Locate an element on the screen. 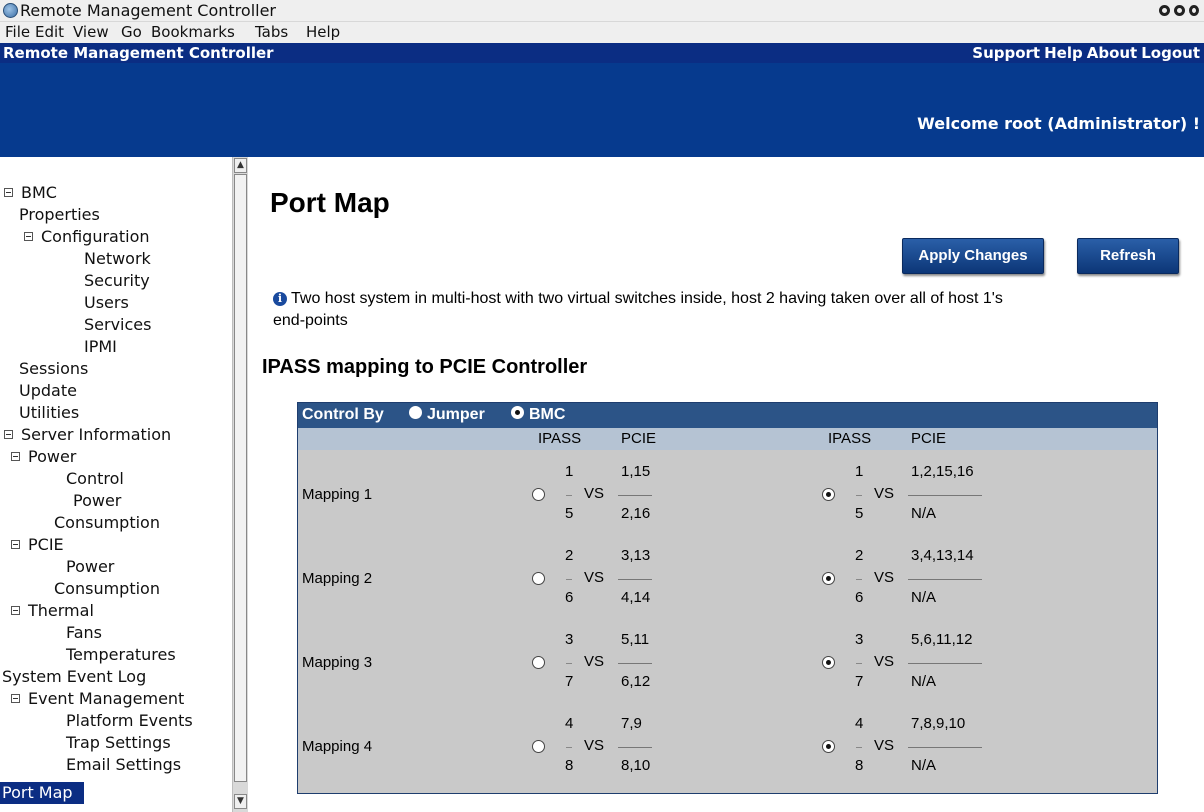 Image resolution: width=1204 pixels, height=812 pixels. mapping-row: Mapping 3 3 7 VS 5,11 6,12 3 7 VS 5,6,11,12 N/A is located at coordinates (727, 660).